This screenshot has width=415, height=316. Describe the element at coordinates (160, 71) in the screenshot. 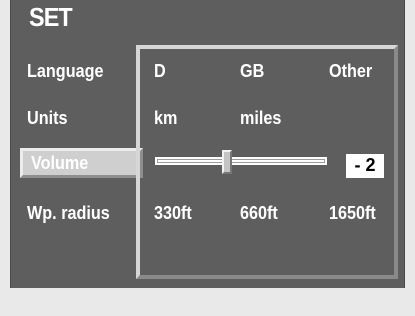

I see `language-option-d: D` at that location.